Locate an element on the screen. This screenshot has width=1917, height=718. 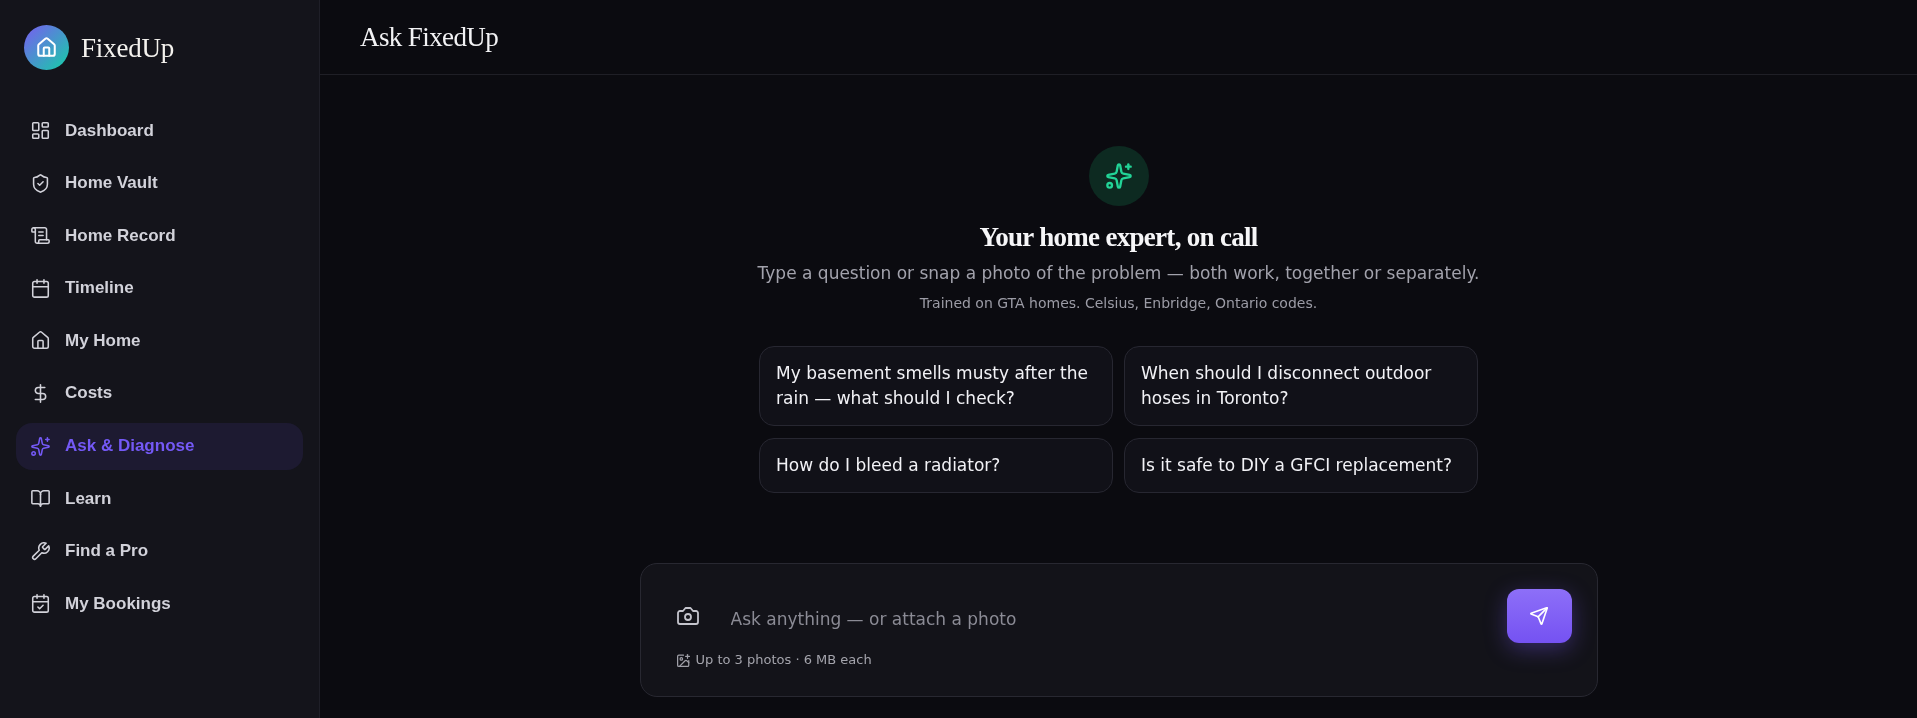
nav-item: Ask & Diagnose is located at coordinates (159, 446).